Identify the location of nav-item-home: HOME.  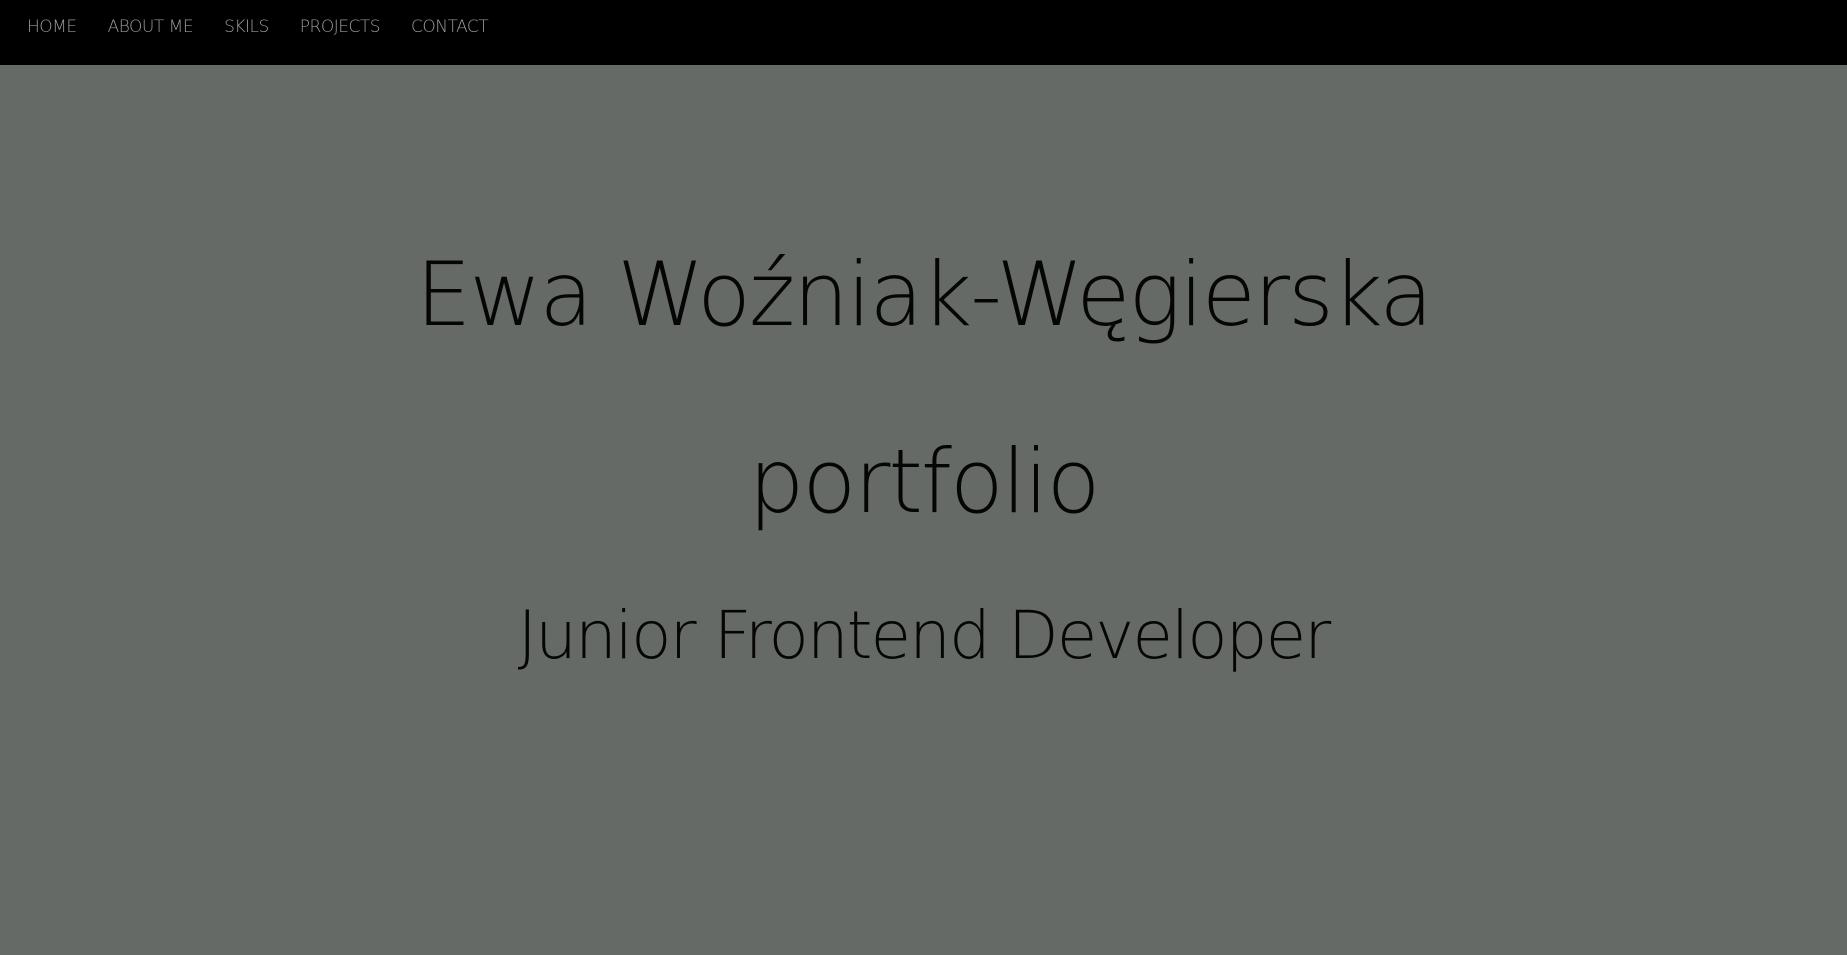
(52, 27).